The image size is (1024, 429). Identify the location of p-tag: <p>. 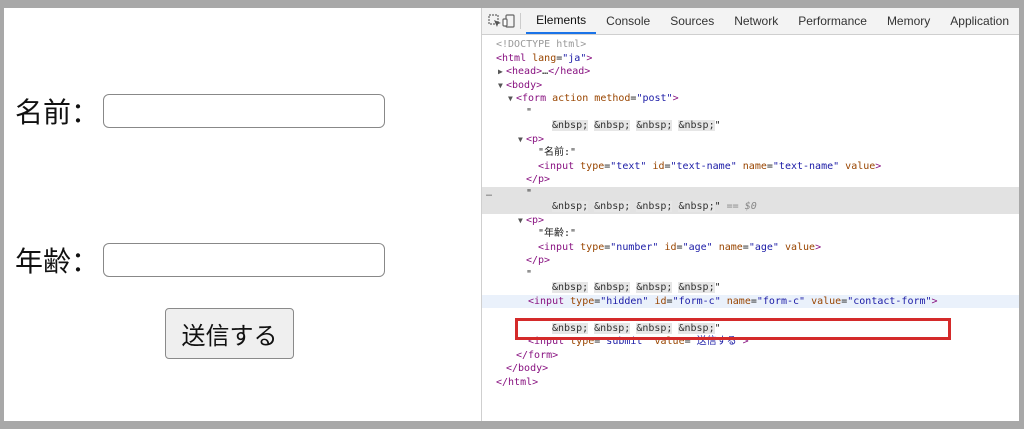
(535, 220).